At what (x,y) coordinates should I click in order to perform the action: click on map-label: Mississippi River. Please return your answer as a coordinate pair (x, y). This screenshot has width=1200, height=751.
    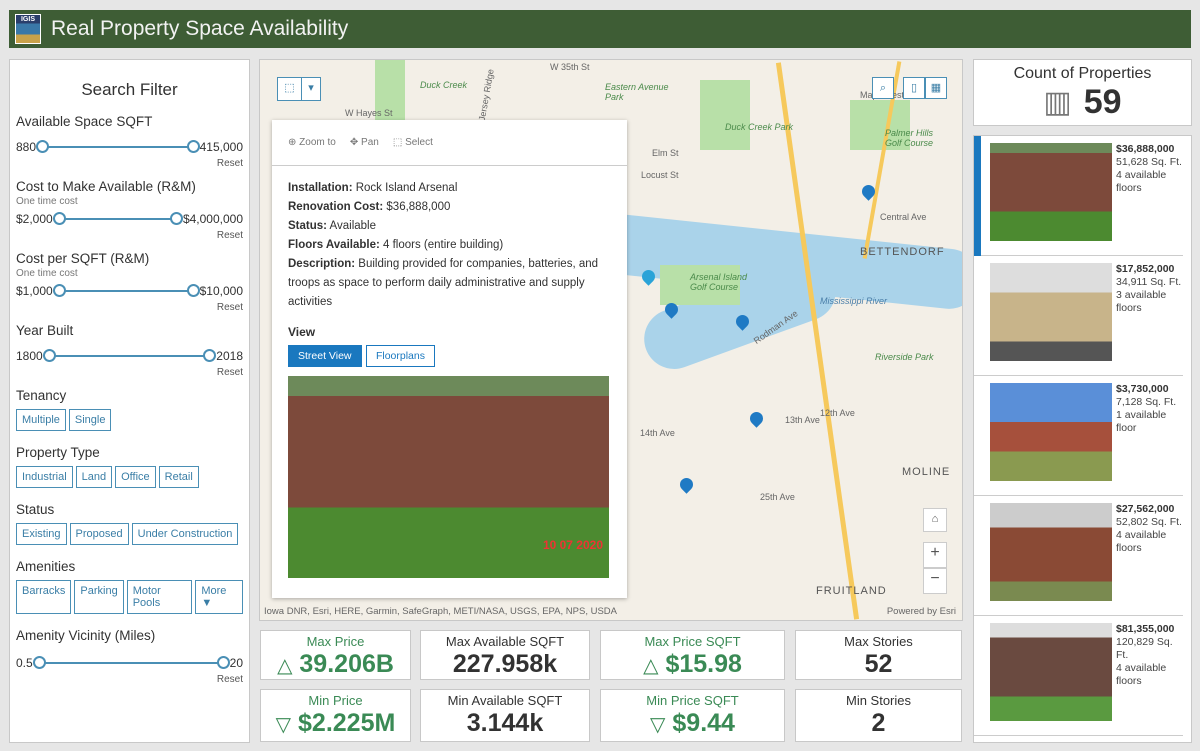
    Looking at the image, I should click on (854, 301).